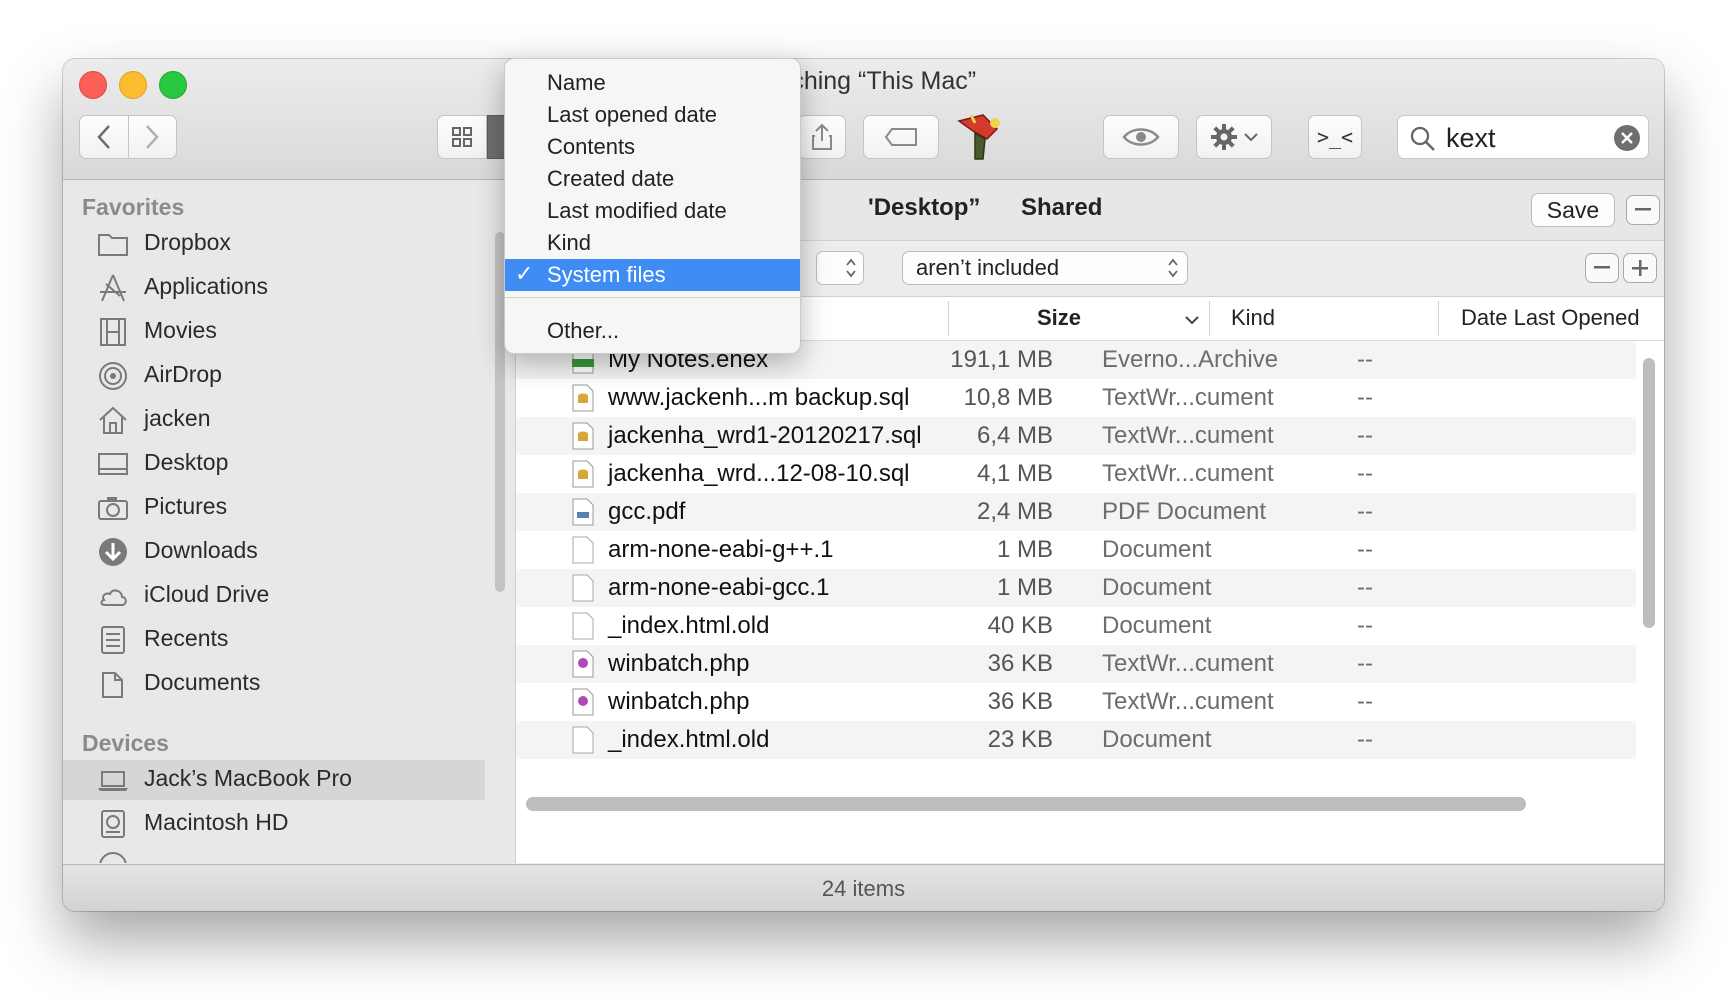 This screenshot has width=1732, height=1004. I want to click on menu-item-last-modified-date: Last modified date, so click(652, 211).